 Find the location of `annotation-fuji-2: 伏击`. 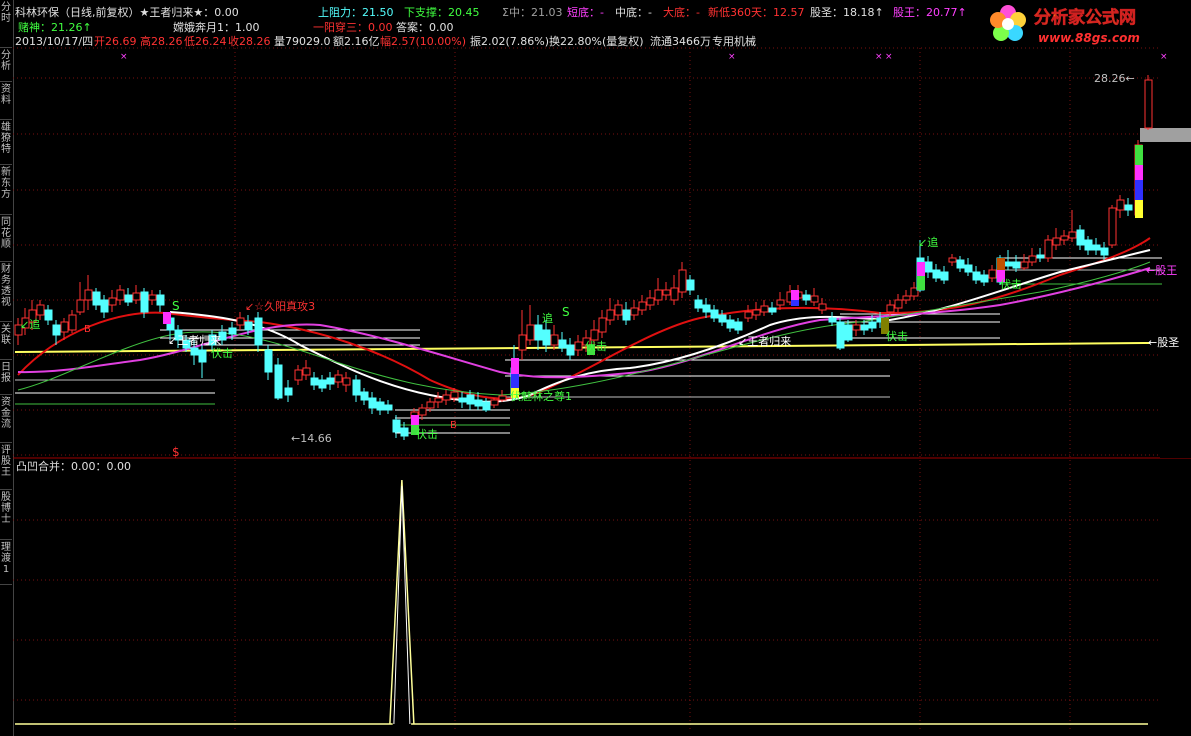

annotation-fuji-2: 伏击 is located at coordinates (427, 434).